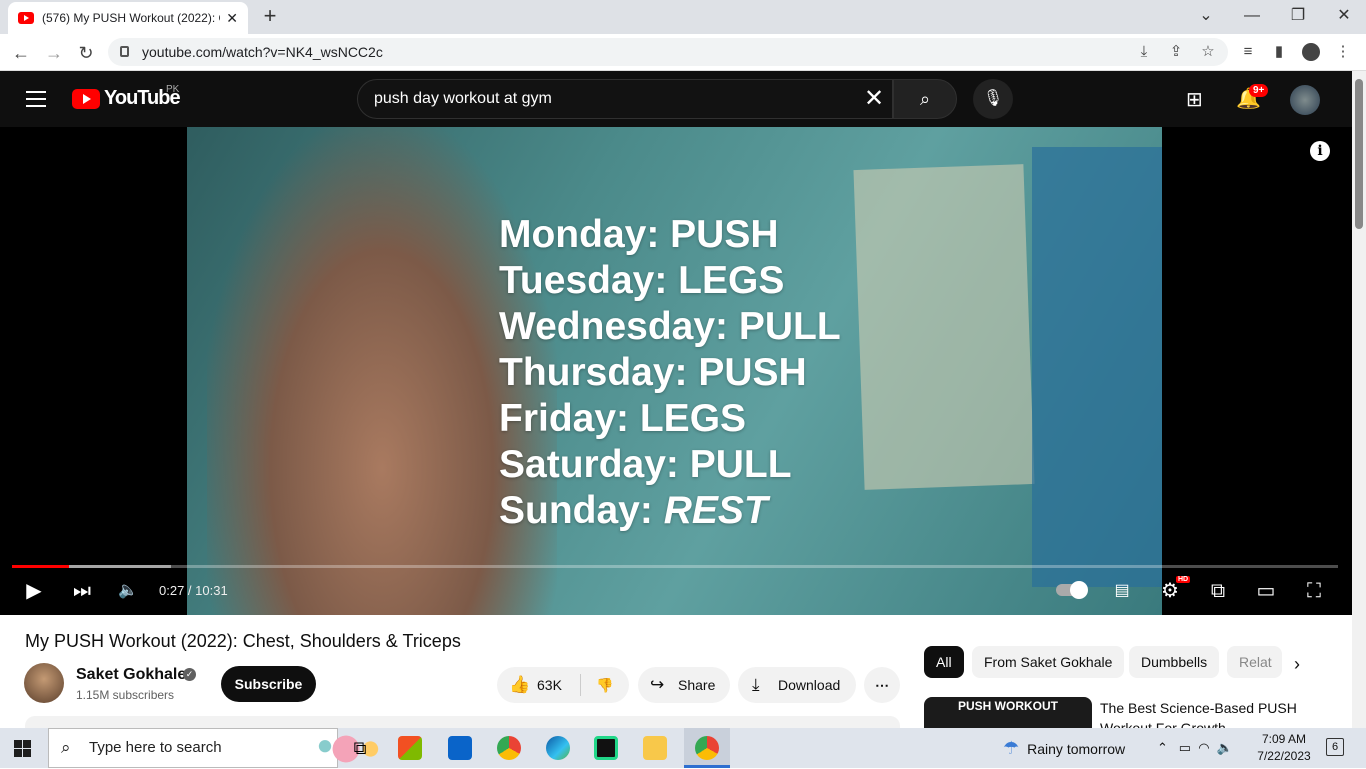 Image resolution: width=1366 pixels, height=769 pixels. Describe the element at coordinates (54, 53) in the screenshot. I see `forward-arrow-icon: →` at that location.